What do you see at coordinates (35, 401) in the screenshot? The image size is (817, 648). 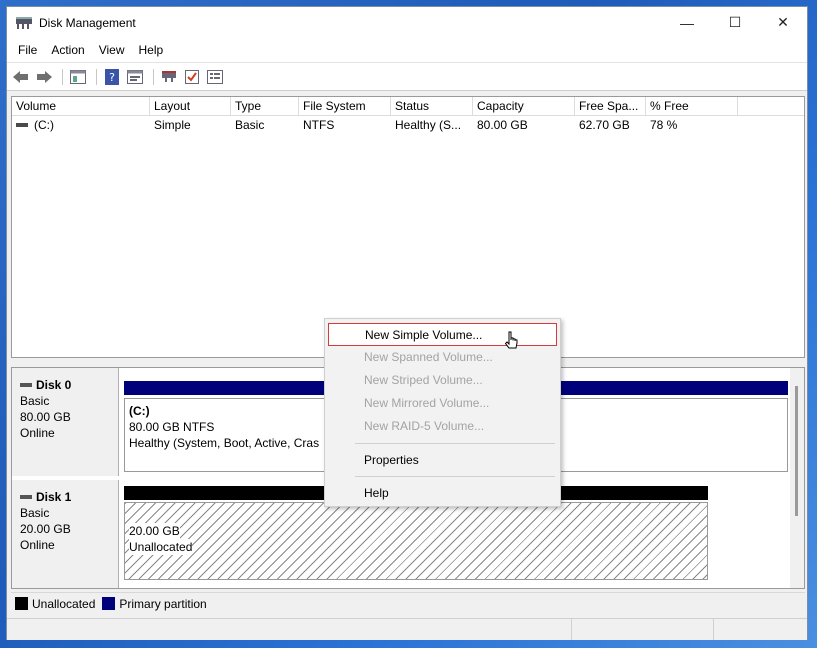 I see `disk-0-type: Basic` at bounding box center [35, 401].